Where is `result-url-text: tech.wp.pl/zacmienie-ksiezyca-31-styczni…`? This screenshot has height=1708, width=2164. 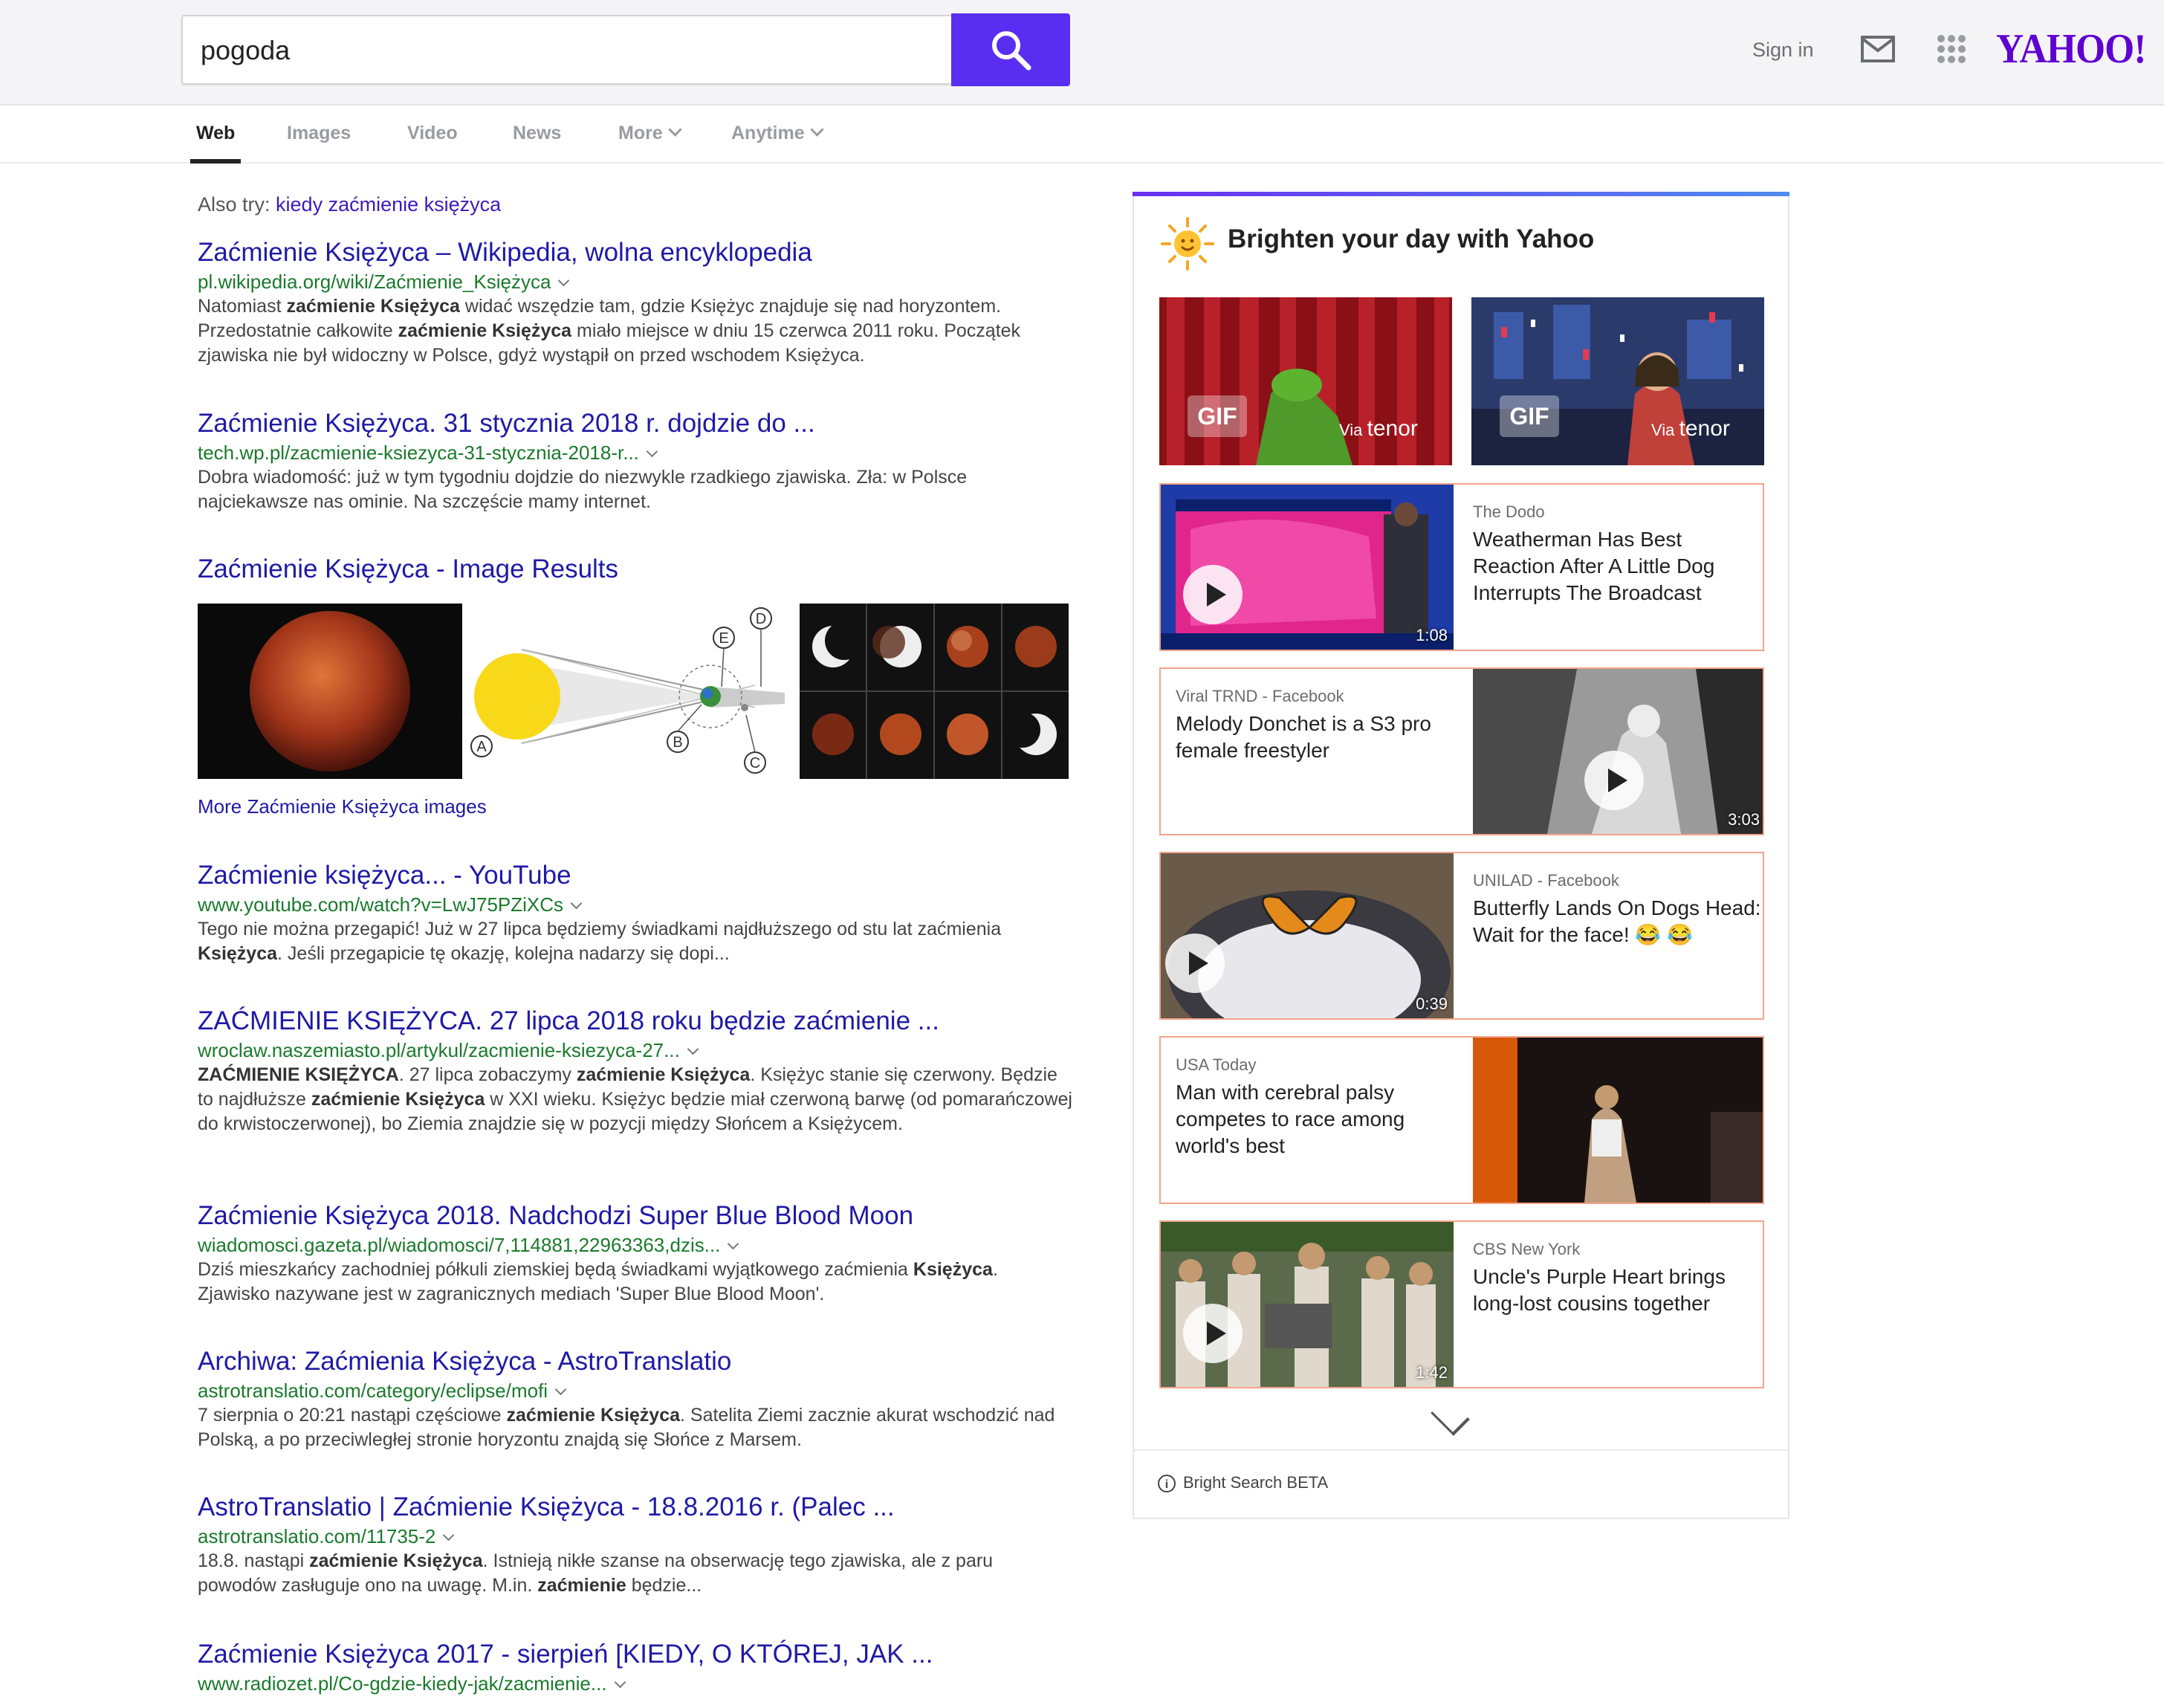
result-url-text: tech.wp.pl/zacmienie-ksiezyca-31-styczni… is located at coordinates (418, 452).